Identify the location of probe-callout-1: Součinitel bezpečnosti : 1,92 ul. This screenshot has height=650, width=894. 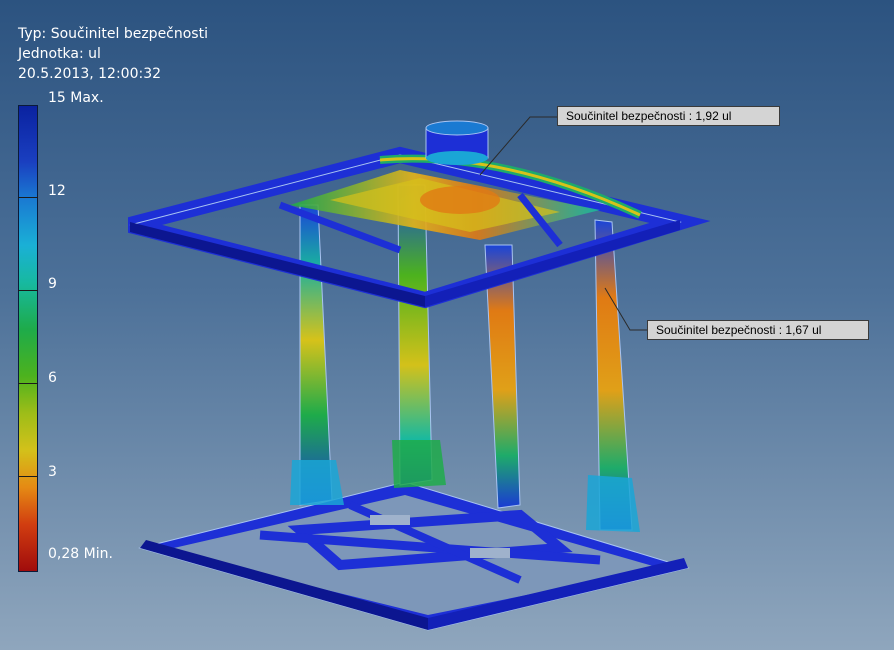
(668, 116).